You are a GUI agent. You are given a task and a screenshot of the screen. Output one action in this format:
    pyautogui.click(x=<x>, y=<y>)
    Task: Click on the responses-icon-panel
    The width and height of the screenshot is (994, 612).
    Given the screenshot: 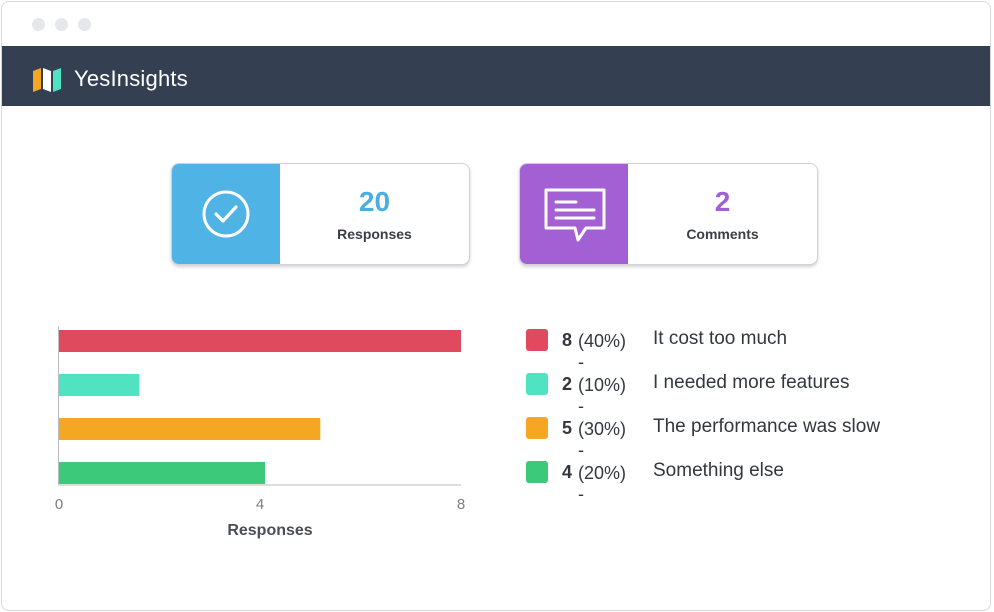 What is the action you would take?
    pyautogui.click(x=226, y=214)
    